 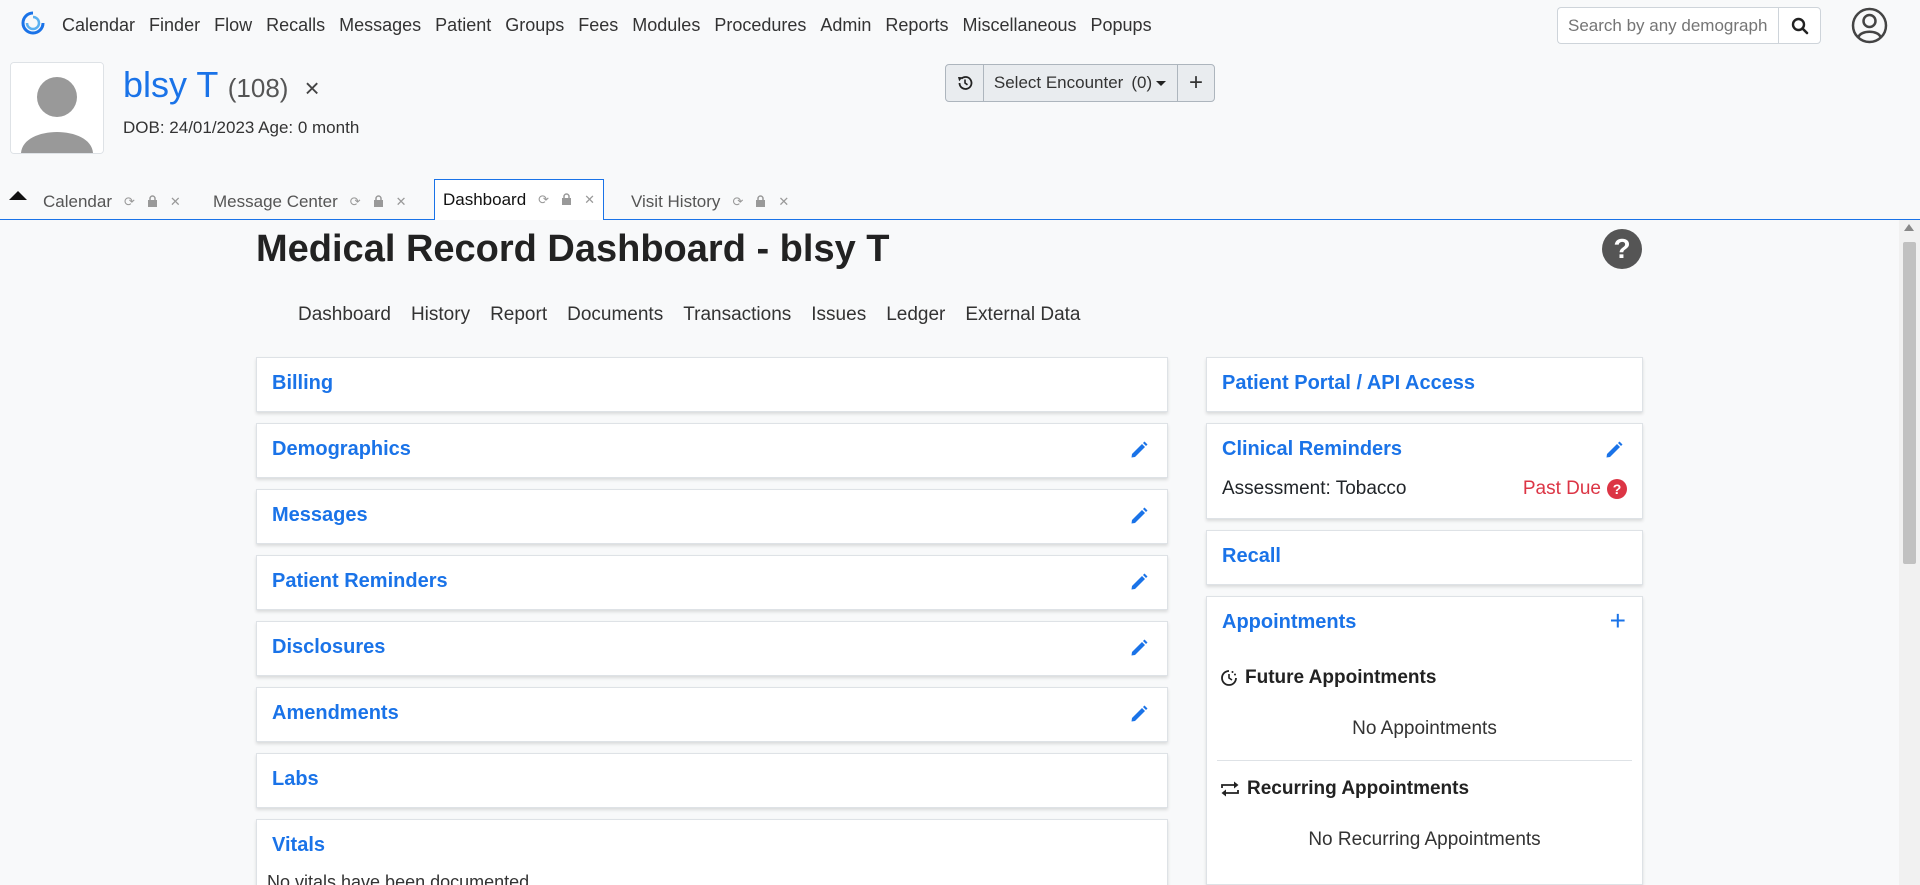 What do you see at coordinates (1289, 622) in the screenshot?
I see `appointments-title: Appointments` at bounding box center [1289, 622].